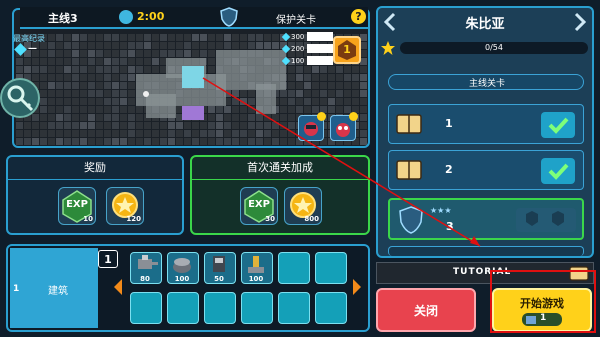  I want to click on annotation-arrowhead, so click(475, 241).